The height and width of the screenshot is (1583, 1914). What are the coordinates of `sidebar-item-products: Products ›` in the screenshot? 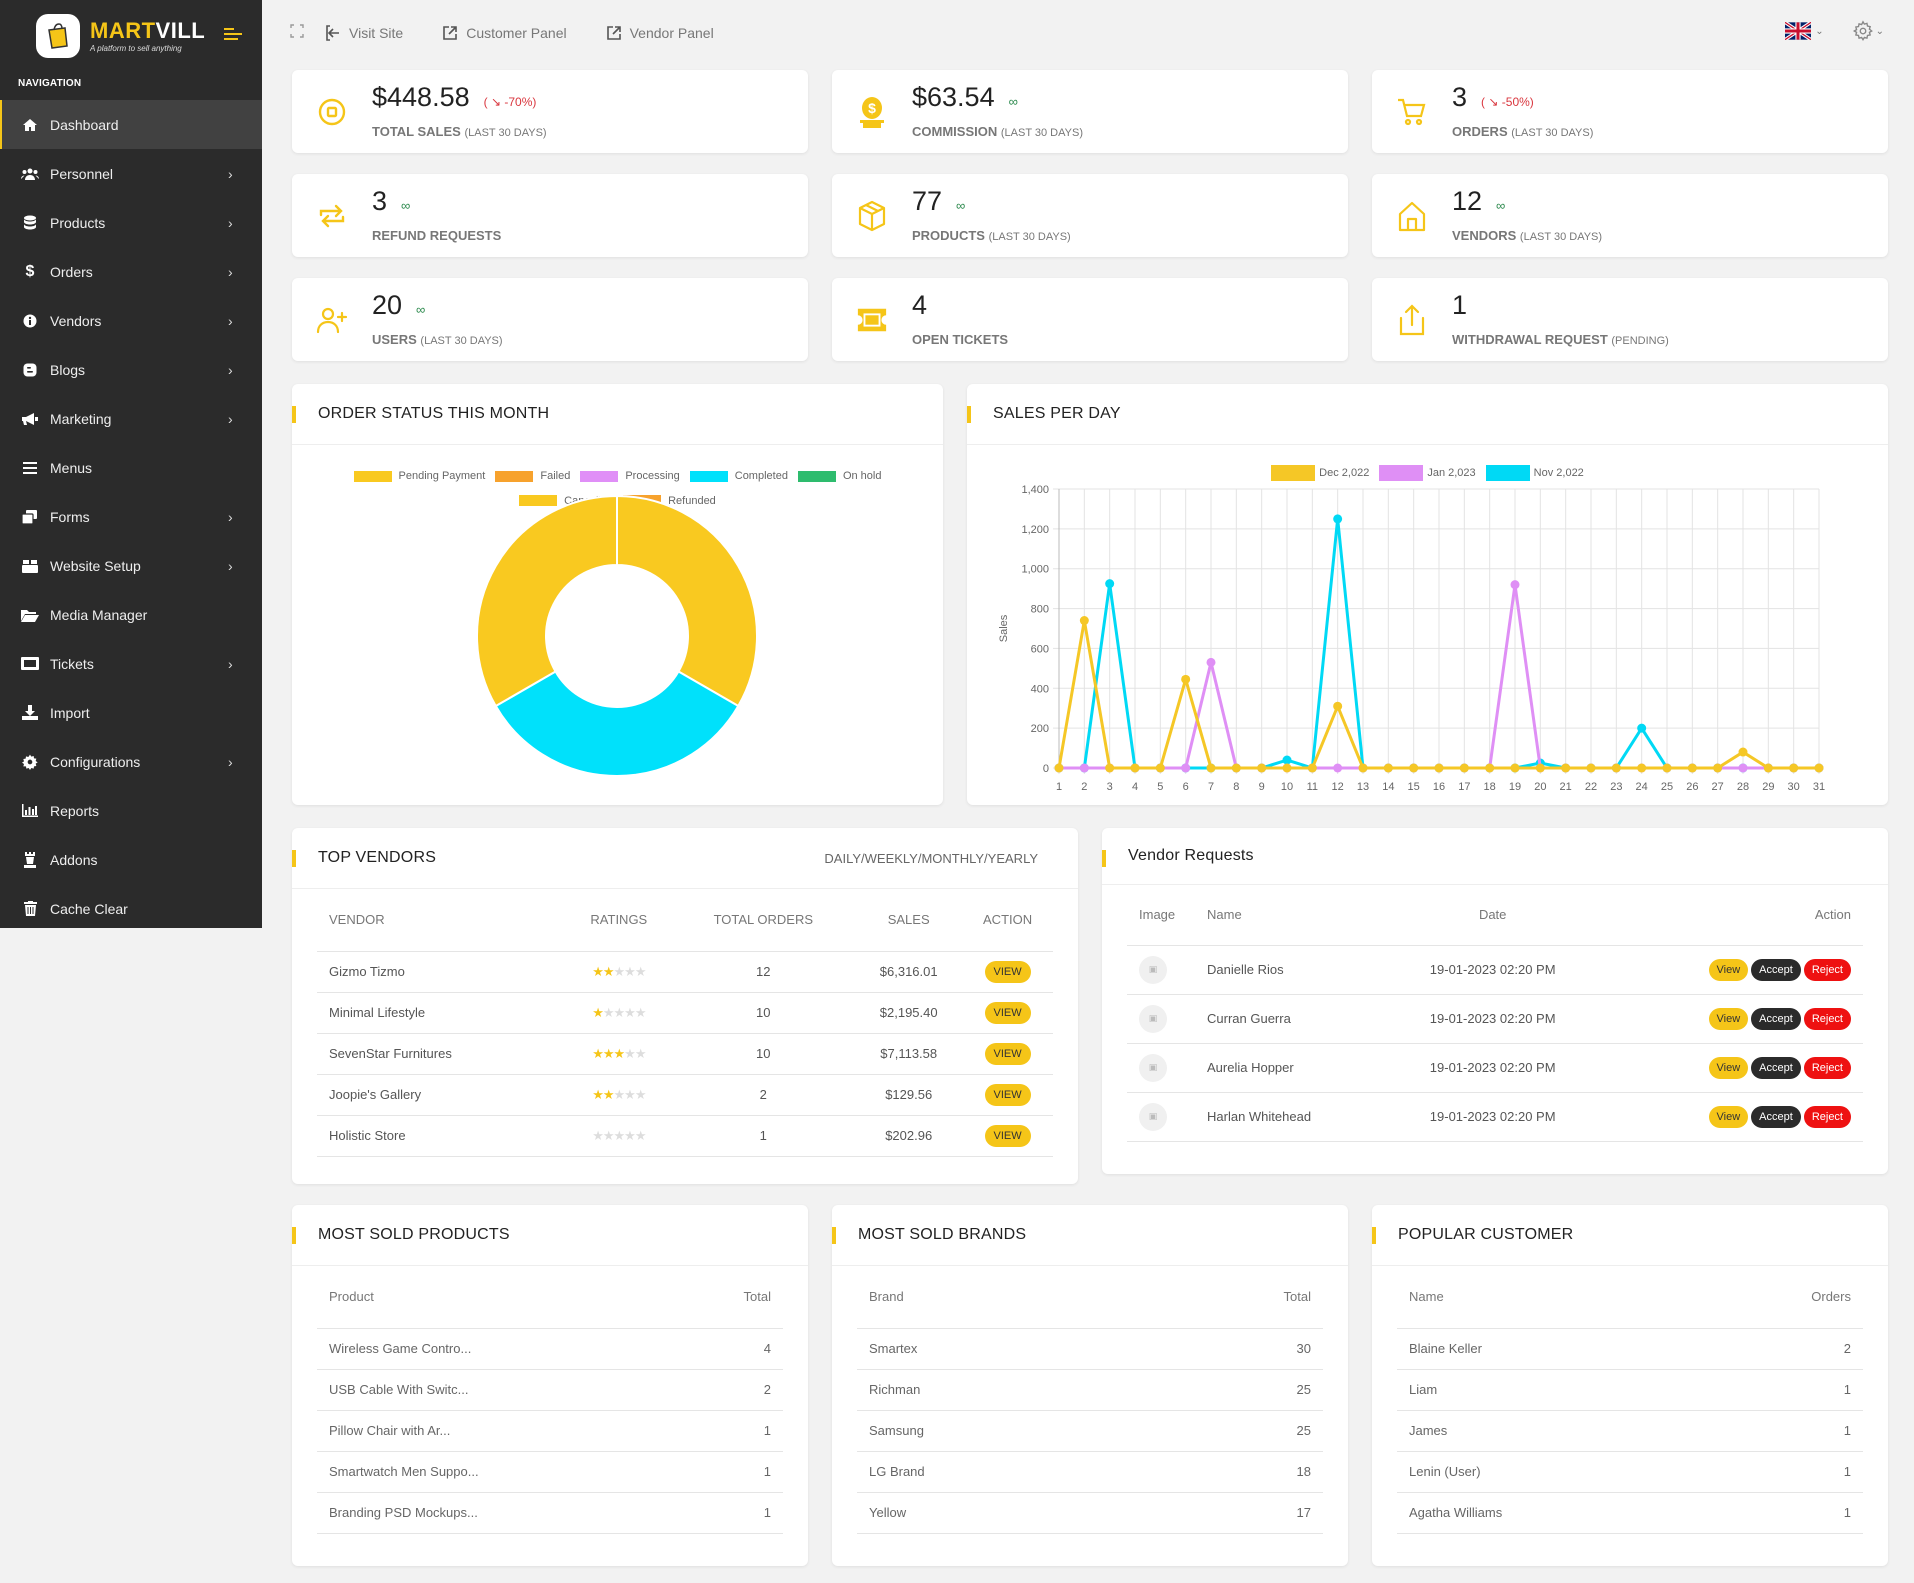 It's located at (131, 222).